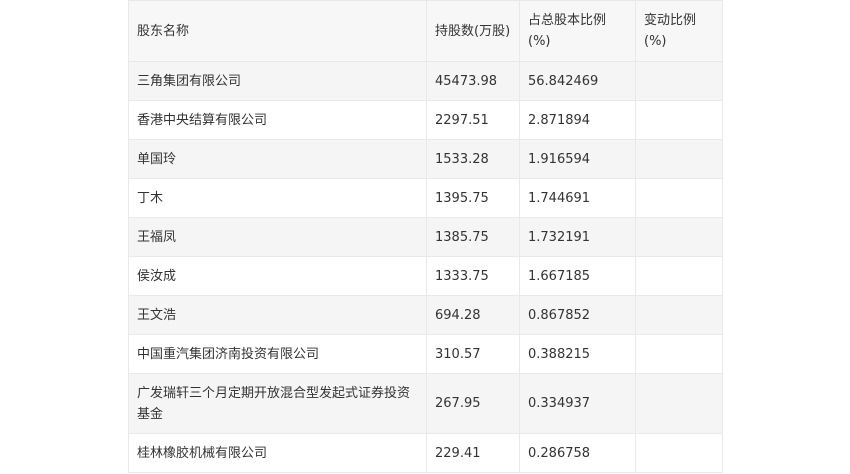 This screenshot has height=474, width=850. What do you see at coordinates (577, 237) in the screenshot?
I see `cell-ratio: 1.732191` at bounding box center [577, 237].